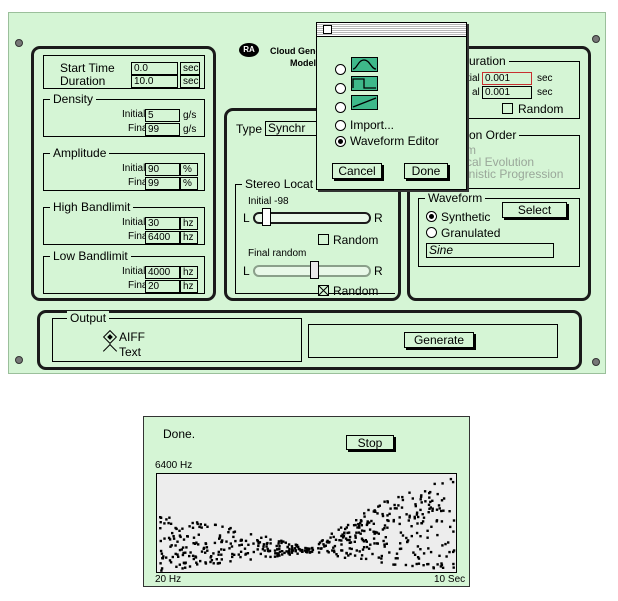 The width and height of the screenshot is (618, 601). Describe the element at coordinates (162, 183) in the screenshot. I see `amplitude-final-input: 99` at that location.